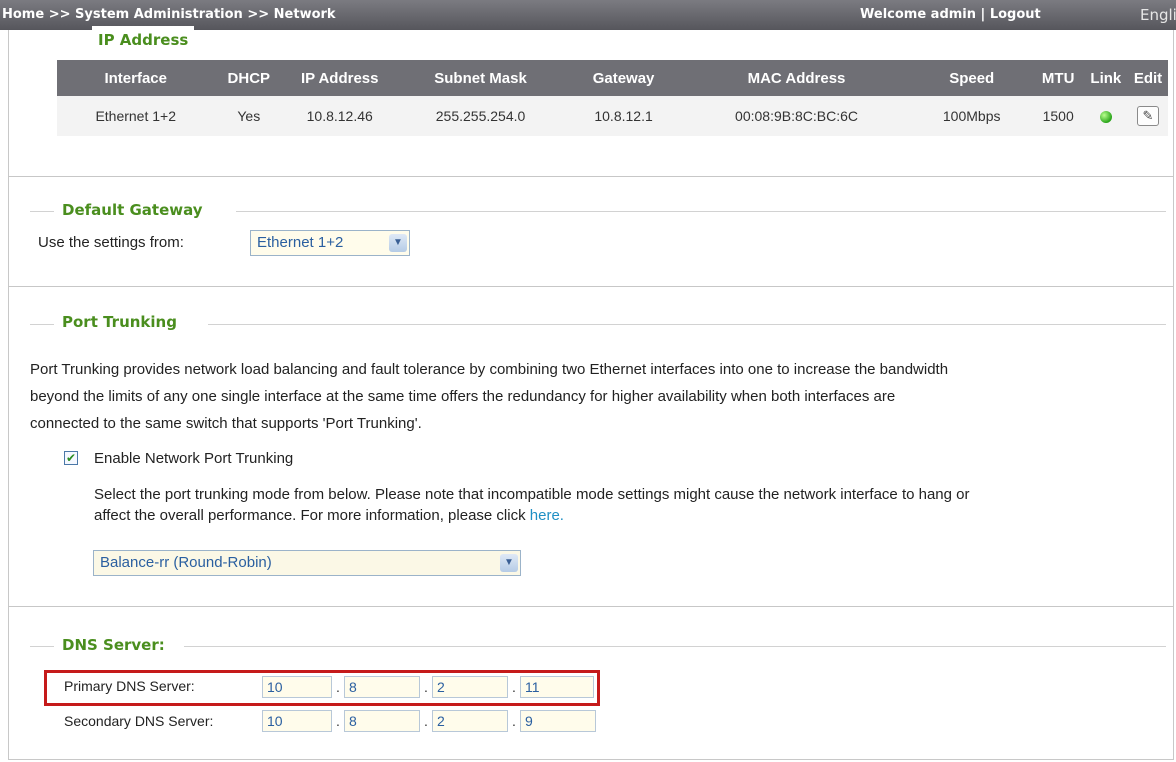  I want to click on enable-port-trunking-checkbox: ✔, so click(71, 458).